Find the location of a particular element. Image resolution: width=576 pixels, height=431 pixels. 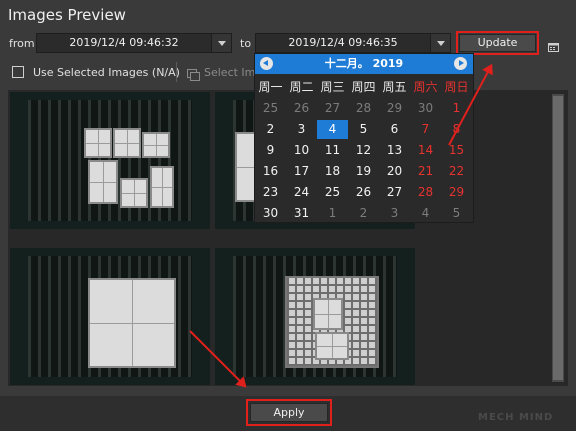

to-dropdown-chevron-icon is located at coordinates (440, 43).